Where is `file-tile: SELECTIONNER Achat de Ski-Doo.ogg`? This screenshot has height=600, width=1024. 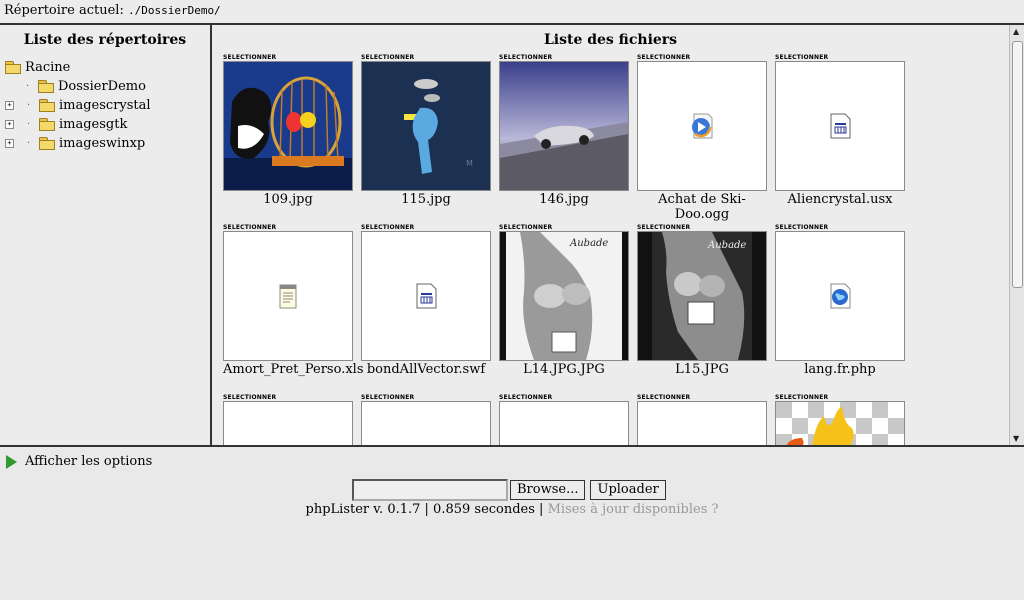 file-tile: SELECTIONNER Achat de Ski-Doo.ogg is located at coordinates (702, 138).